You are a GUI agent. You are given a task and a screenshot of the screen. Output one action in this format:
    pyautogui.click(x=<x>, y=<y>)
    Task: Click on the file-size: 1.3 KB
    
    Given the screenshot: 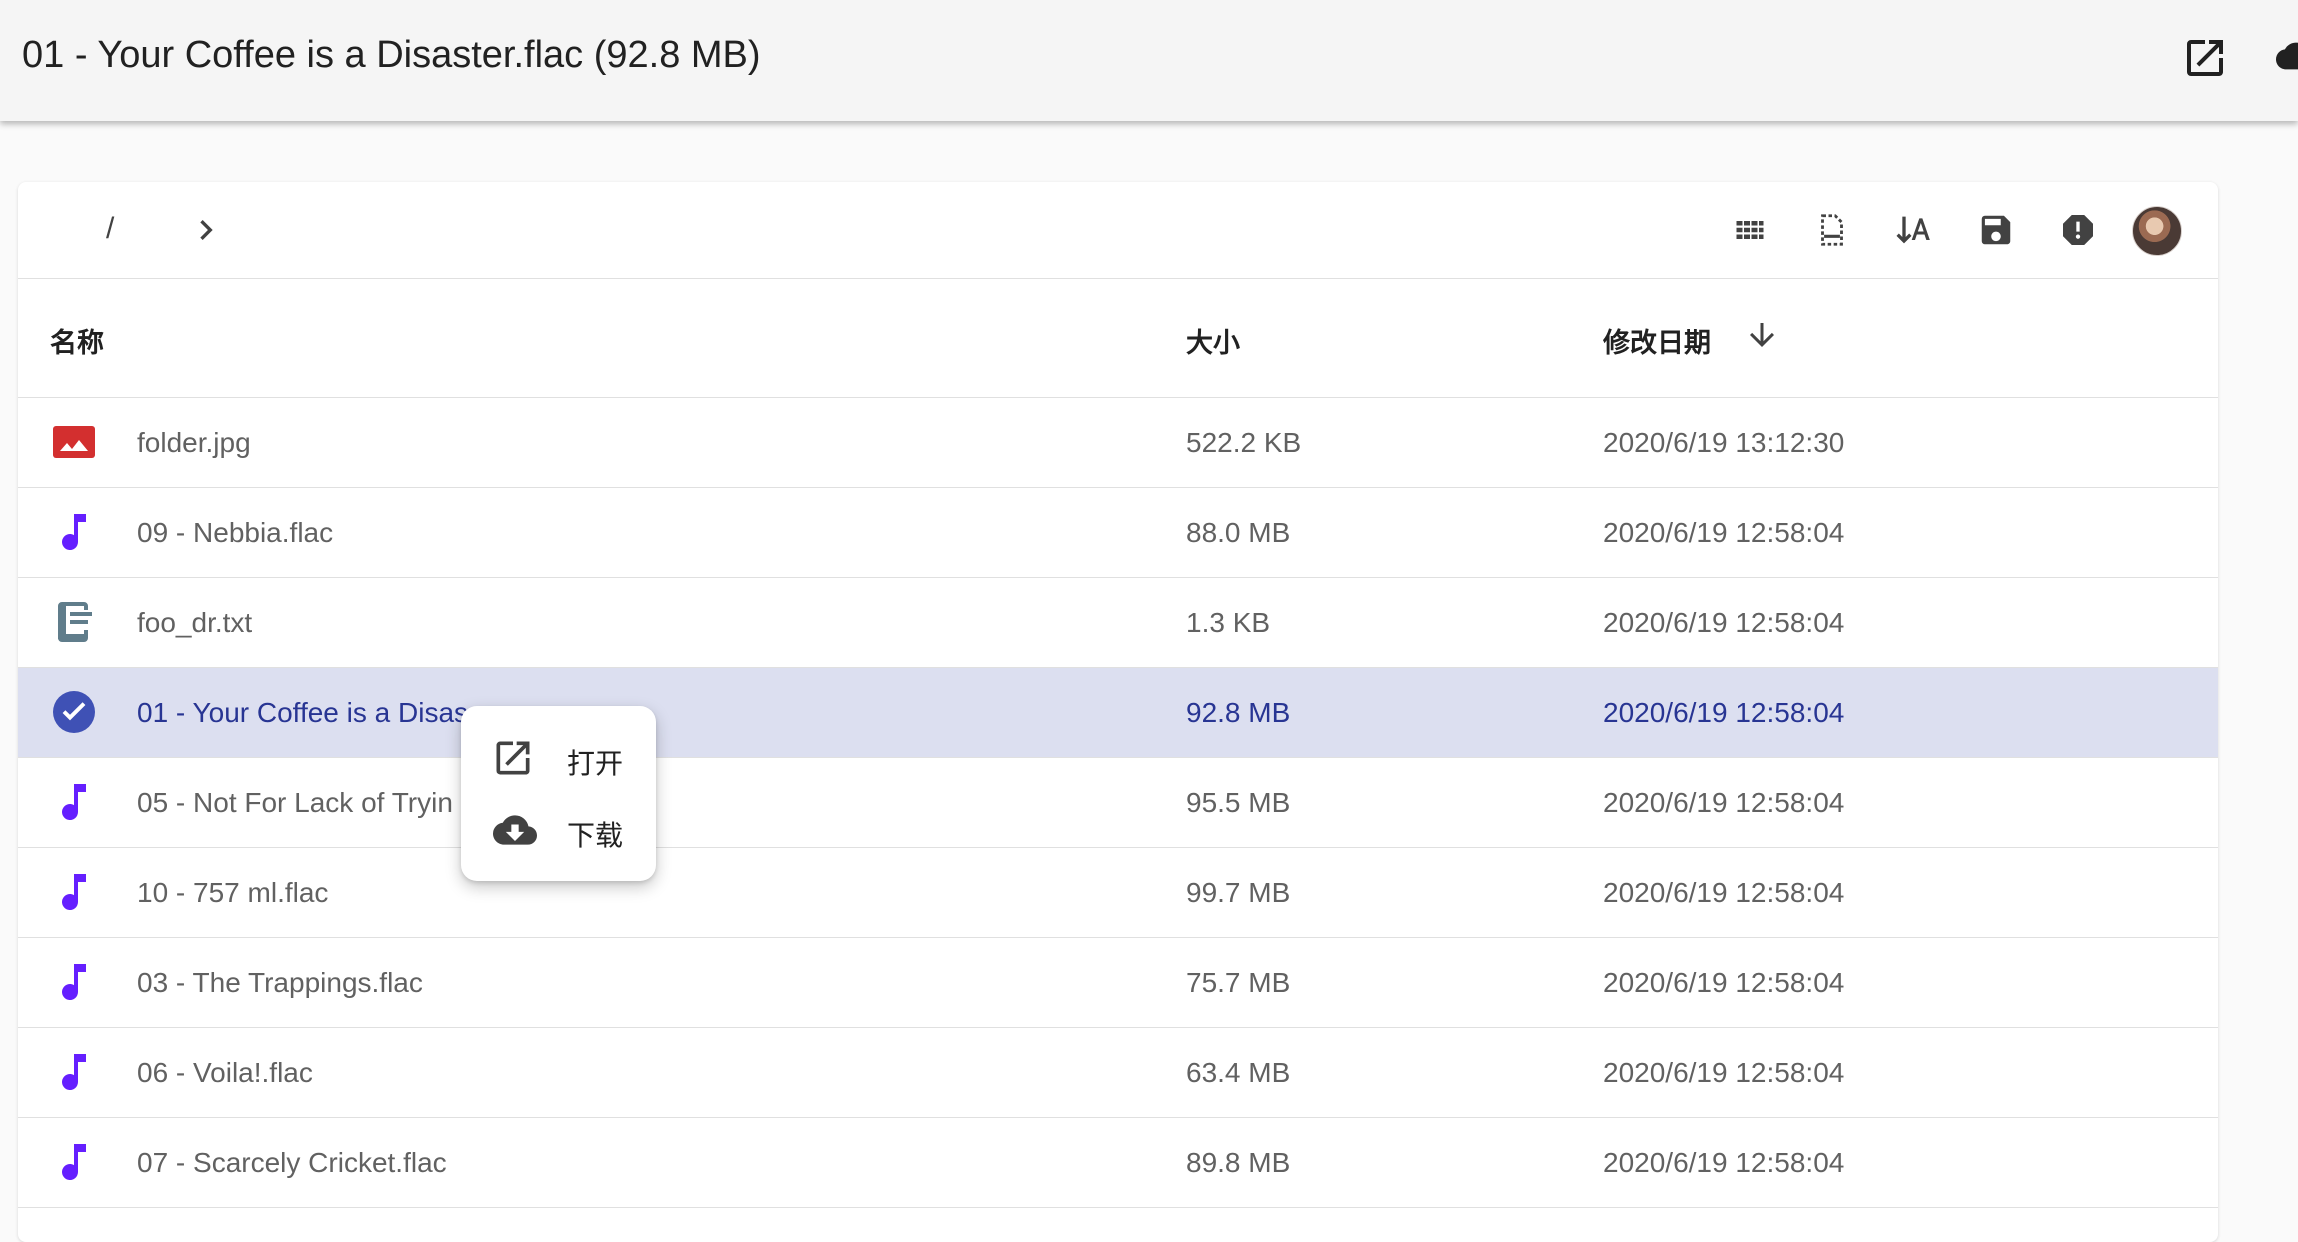 What is the action you would take?
    pyautogui.click(x=1228, y=622)
    